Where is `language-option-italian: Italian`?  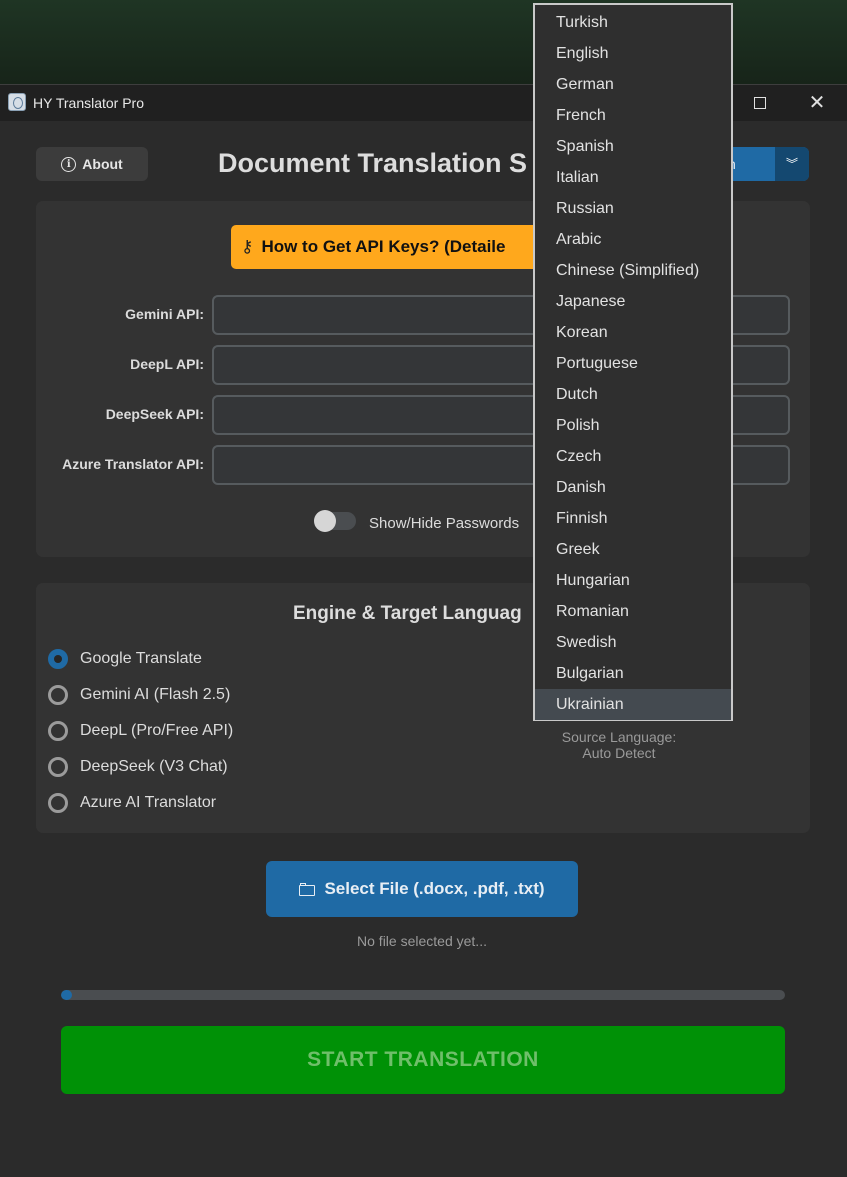 language-option-italian: Italian is located at coordinates (633, 177).